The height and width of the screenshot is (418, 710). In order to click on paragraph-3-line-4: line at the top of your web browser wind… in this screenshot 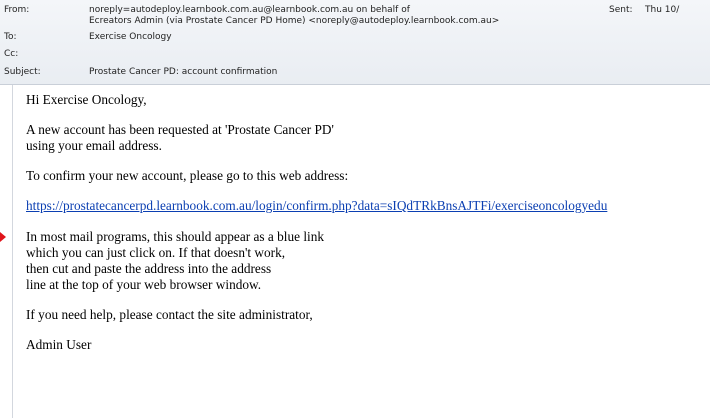, I will do `click(144, 284)`.